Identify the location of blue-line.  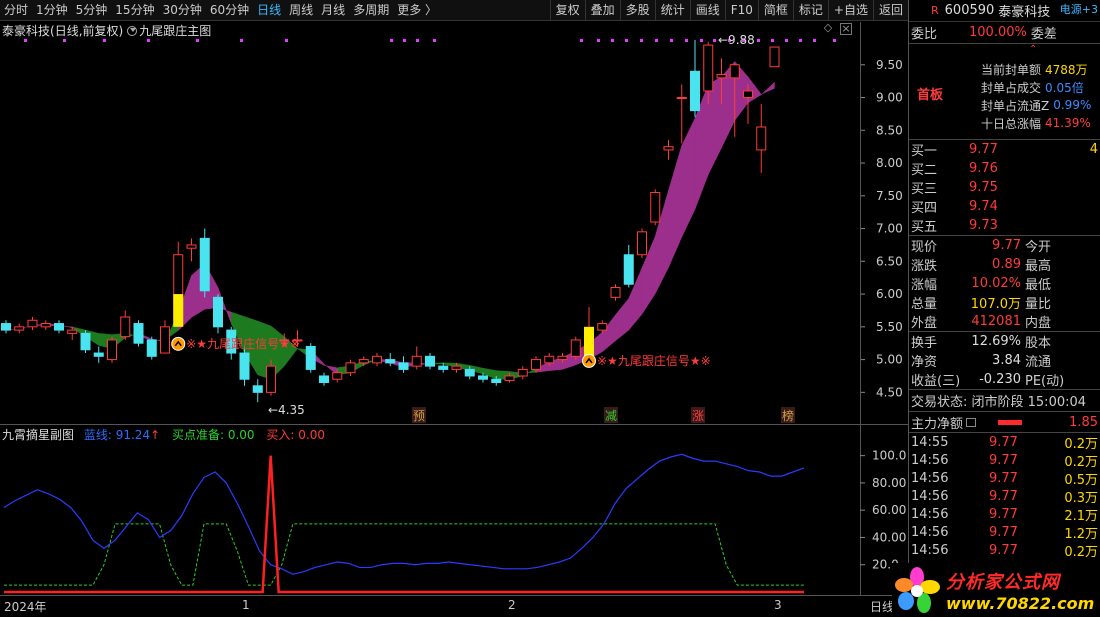
(404, 514).